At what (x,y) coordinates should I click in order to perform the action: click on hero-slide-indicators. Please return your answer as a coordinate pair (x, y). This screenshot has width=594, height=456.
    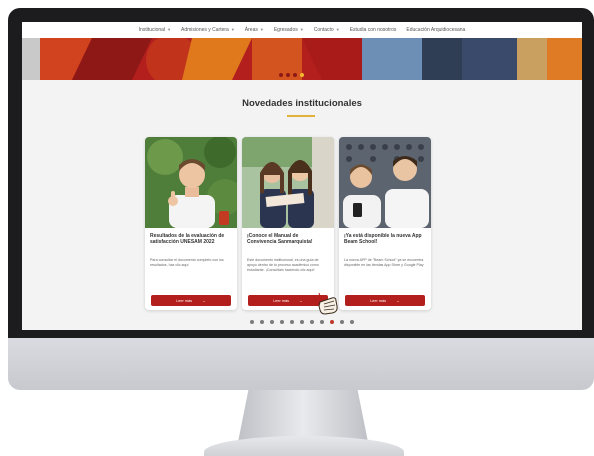
    Looking at the image, I should click on (291, 75).